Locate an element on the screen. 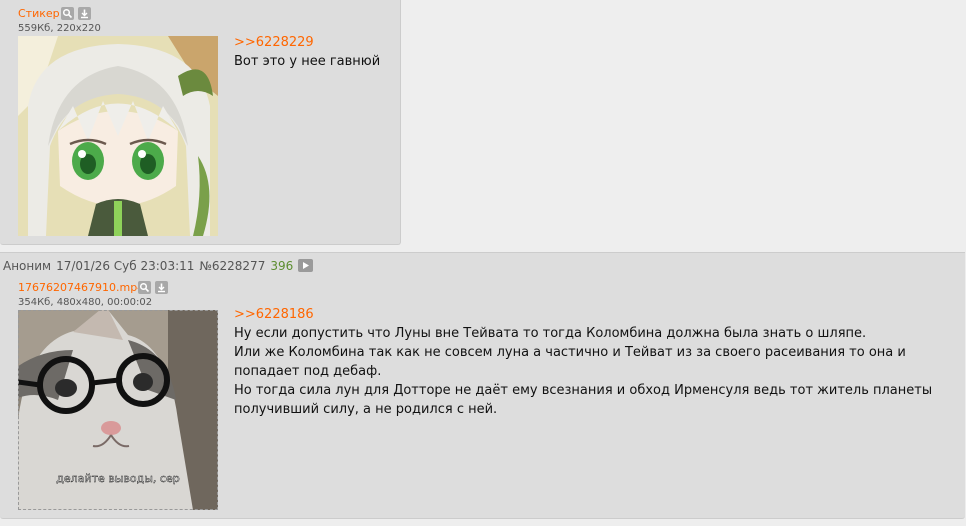  post-message: Вот это у нее гавнюй is located at coordinates (307, 61).